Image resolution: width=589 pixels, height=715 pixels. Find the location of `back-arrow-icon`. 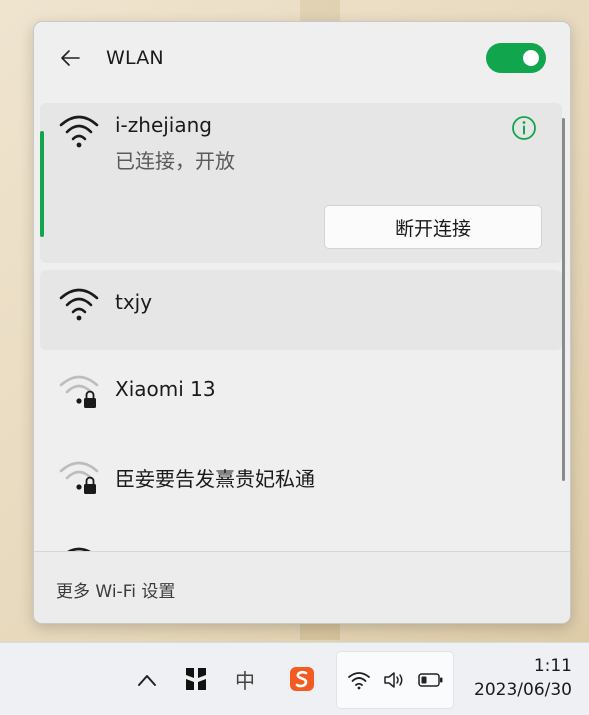

back-arrow-icon is located at coordinates (70, 58).